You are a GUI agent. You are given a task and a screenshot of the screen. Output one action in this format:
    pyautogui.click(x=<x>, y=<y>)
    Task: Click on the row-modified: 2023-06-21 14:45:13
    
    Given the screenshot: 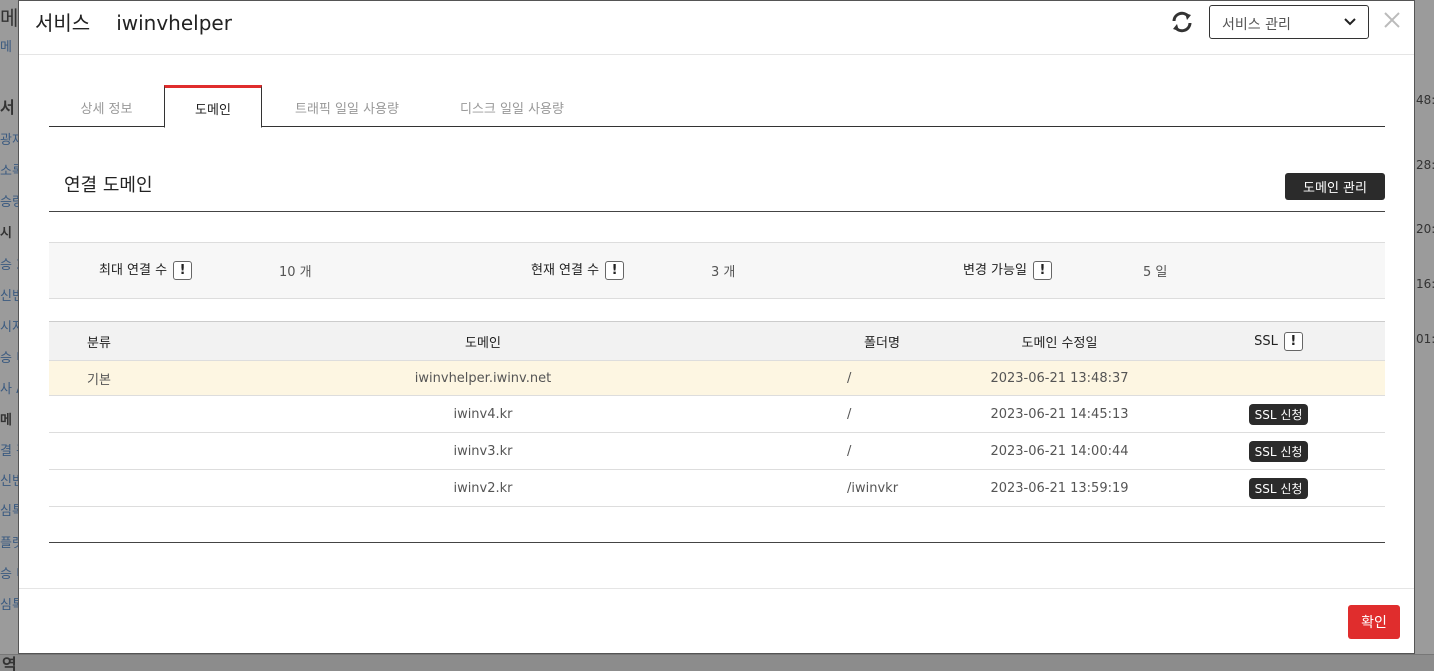 What is the action you would take?
    pyautogui.click(x=1059, y=414)
    